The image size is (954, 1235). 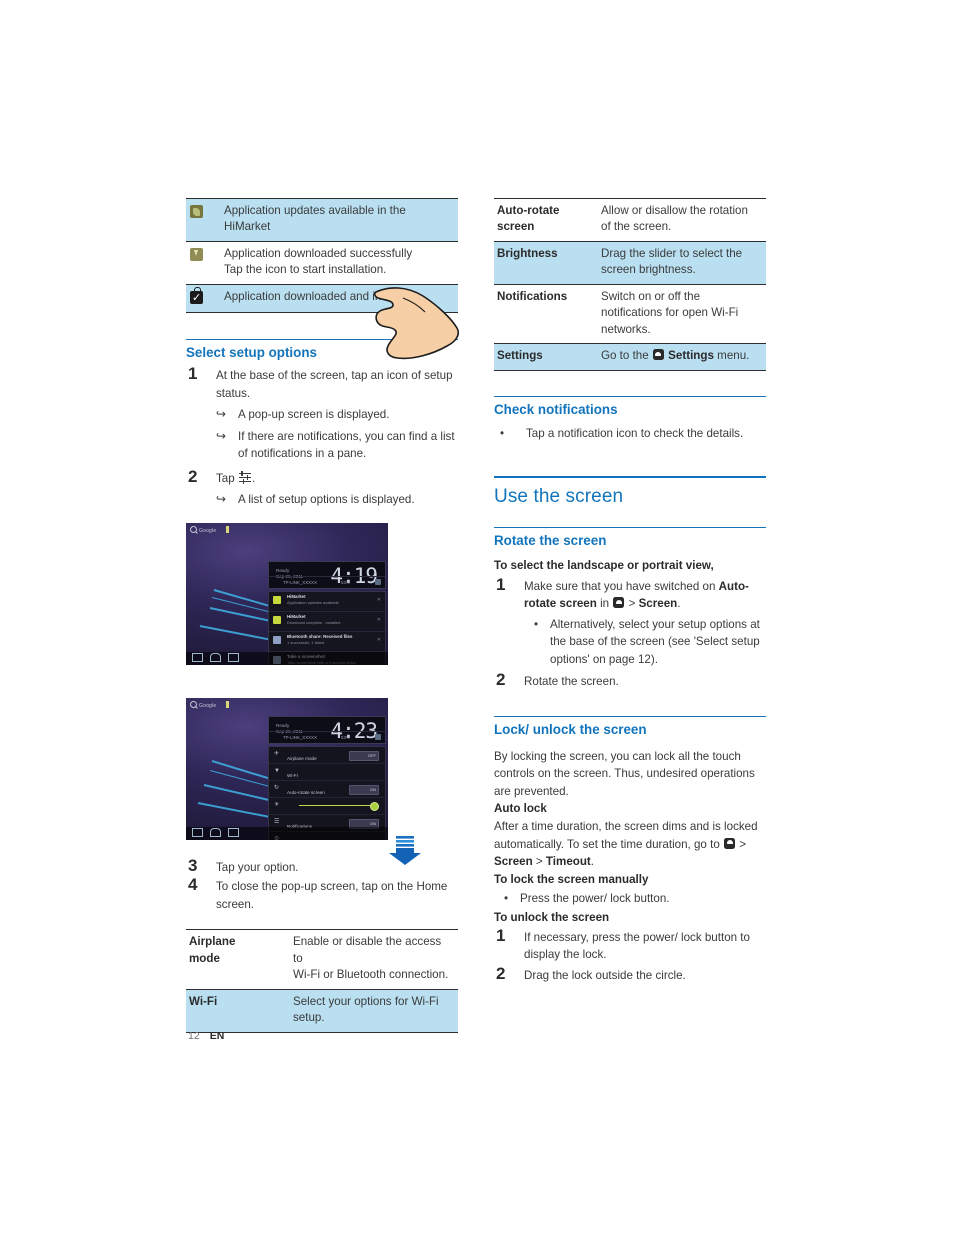 I want to click on option-name: Brightness, so click(x=545, y=262).